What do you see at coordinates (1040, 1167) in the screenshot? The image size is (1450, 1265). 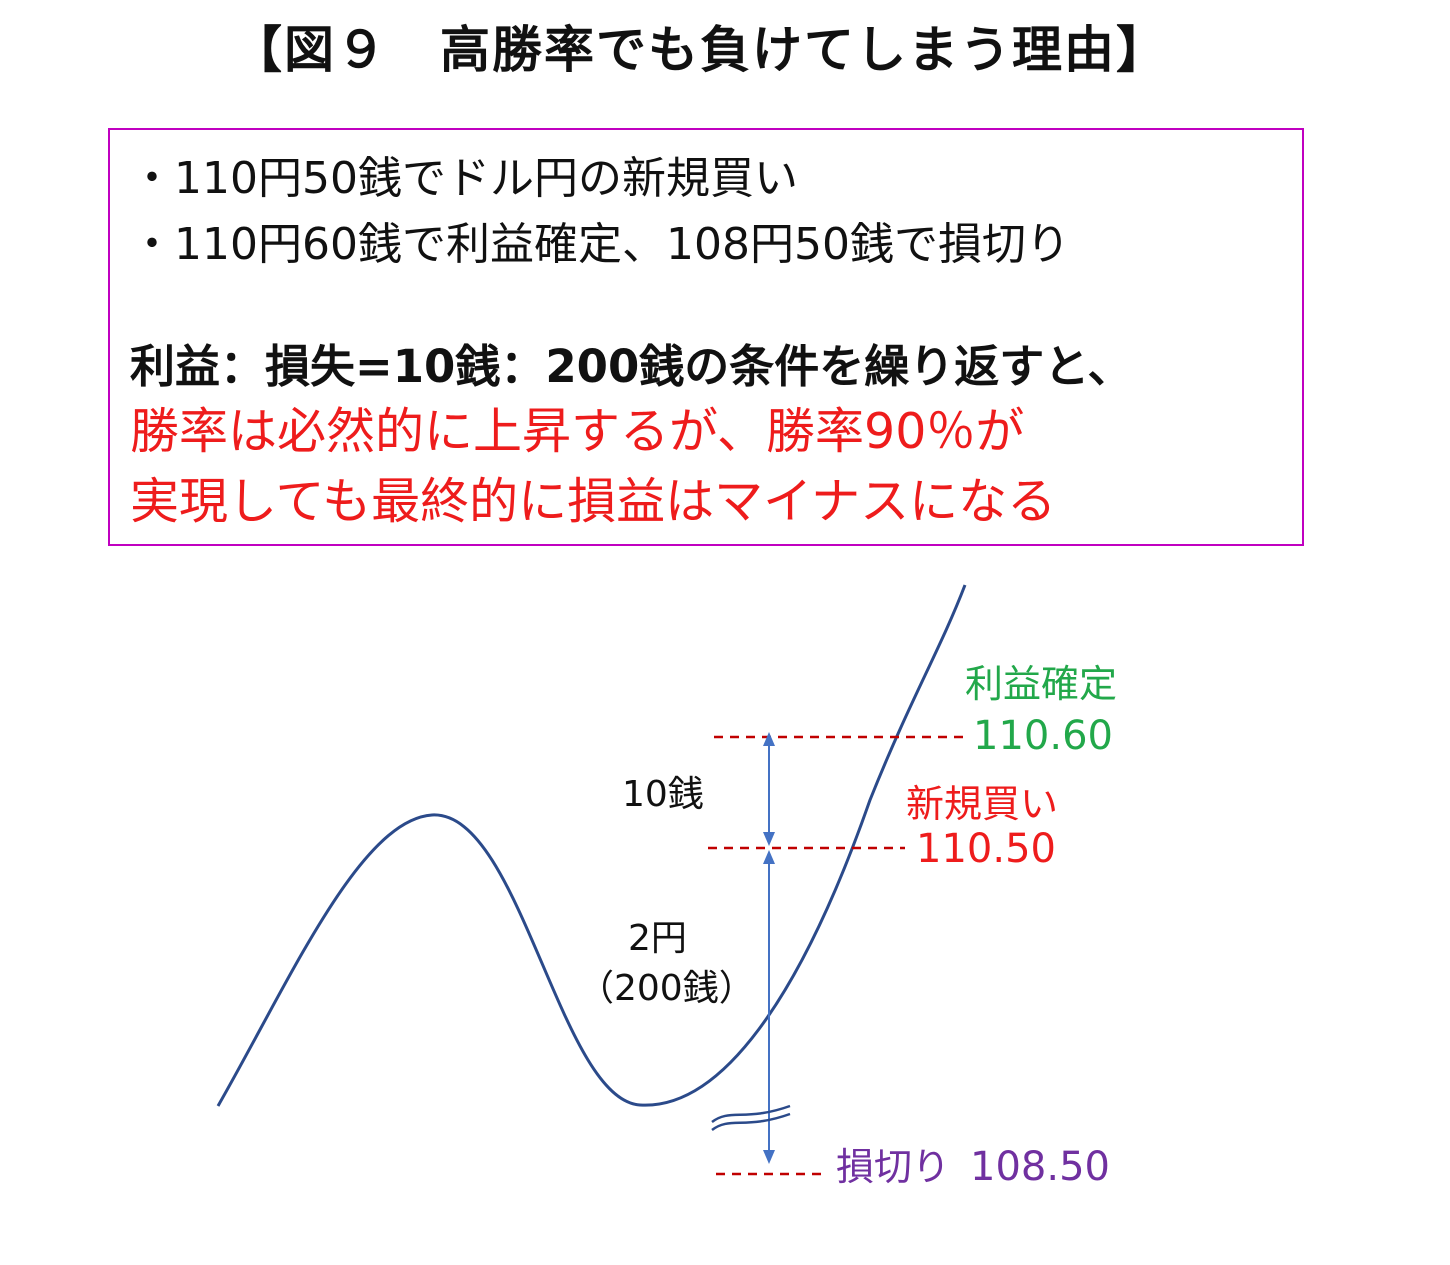 I see `stop-loss-value: 108.50` at bounding box center [1040, 1167].